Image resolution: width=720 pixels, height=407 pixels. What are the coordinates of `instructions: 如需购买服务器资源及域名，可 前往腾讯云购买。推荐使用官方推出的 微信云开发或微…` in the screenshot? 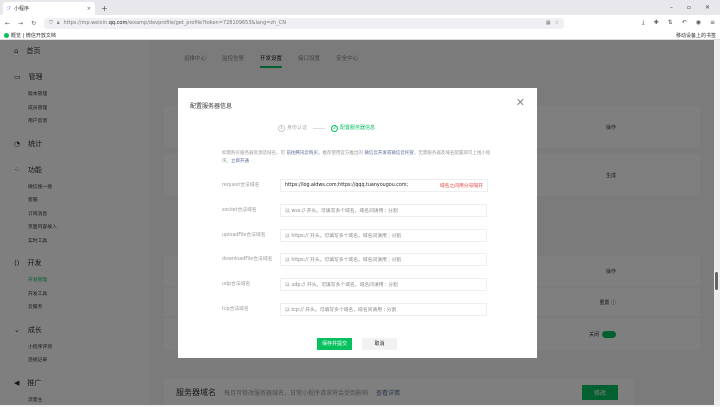 It's located at (357, 158).